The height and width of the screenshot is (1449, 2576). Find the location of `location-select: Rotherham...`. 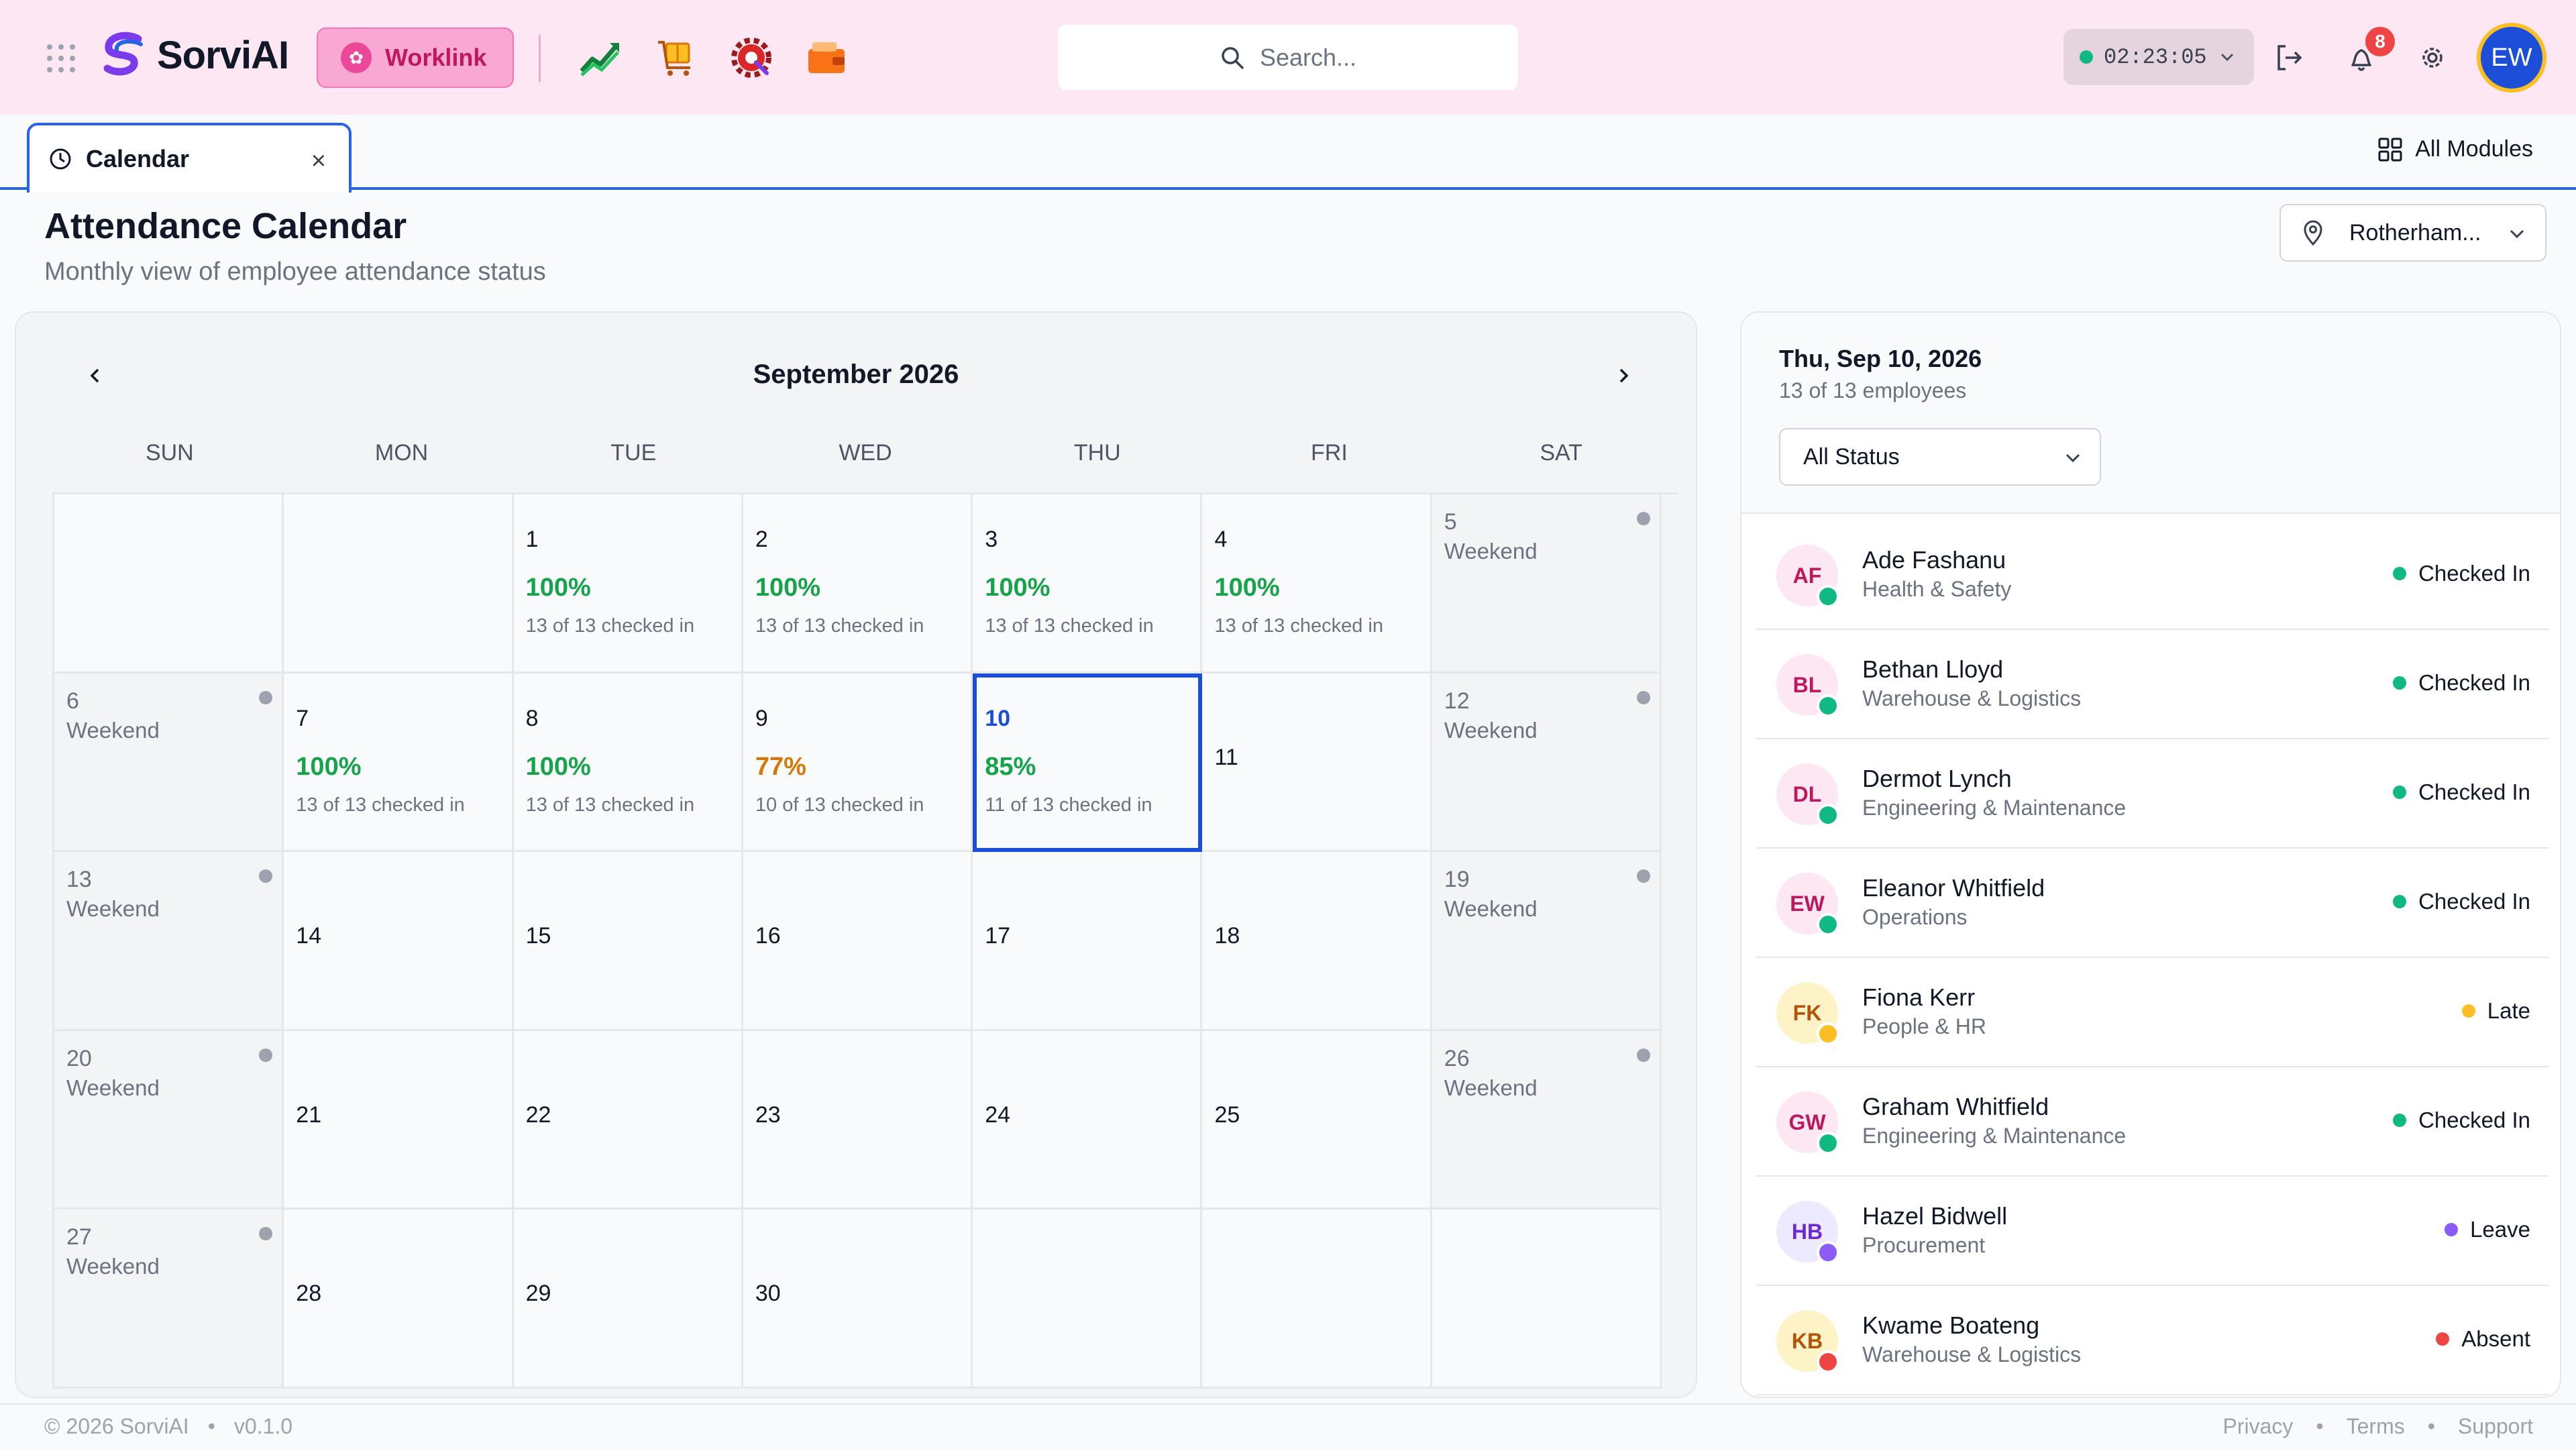

location-select: Rotherham... is located at coordinates (2412, 233).